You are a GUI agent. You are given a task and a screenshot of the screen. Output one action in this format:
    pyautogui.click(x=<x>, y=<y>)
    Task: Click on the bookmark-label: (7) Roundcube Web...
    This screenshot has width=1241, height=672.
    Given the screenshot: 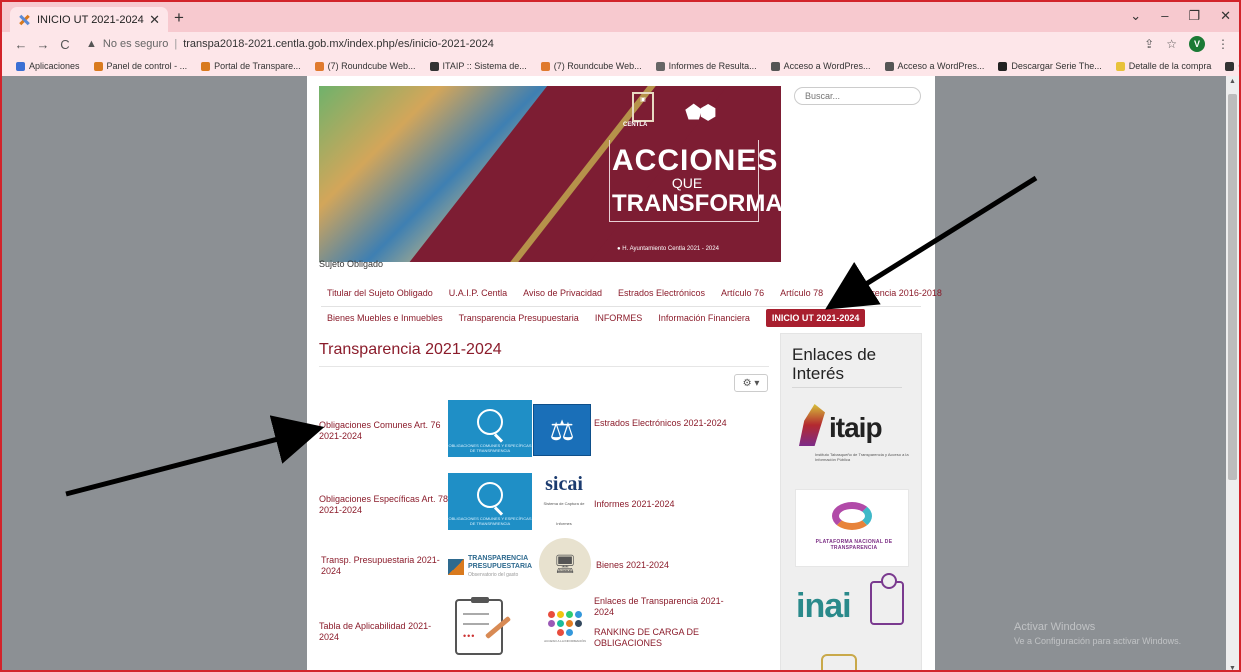 What is the action you would take?
    pyautogui.click(x=597, y=66)
    